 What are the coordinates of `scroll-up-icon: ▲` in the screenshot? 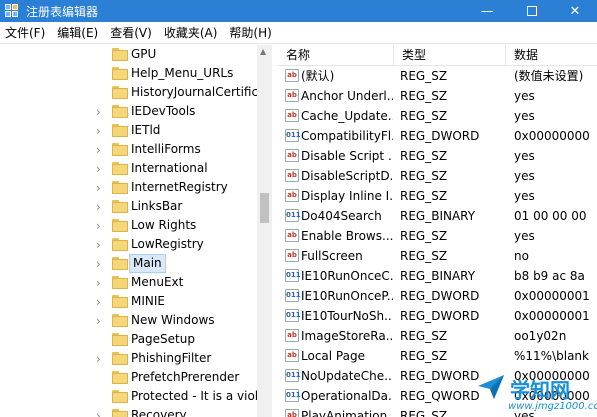 It's located at (263, 51).